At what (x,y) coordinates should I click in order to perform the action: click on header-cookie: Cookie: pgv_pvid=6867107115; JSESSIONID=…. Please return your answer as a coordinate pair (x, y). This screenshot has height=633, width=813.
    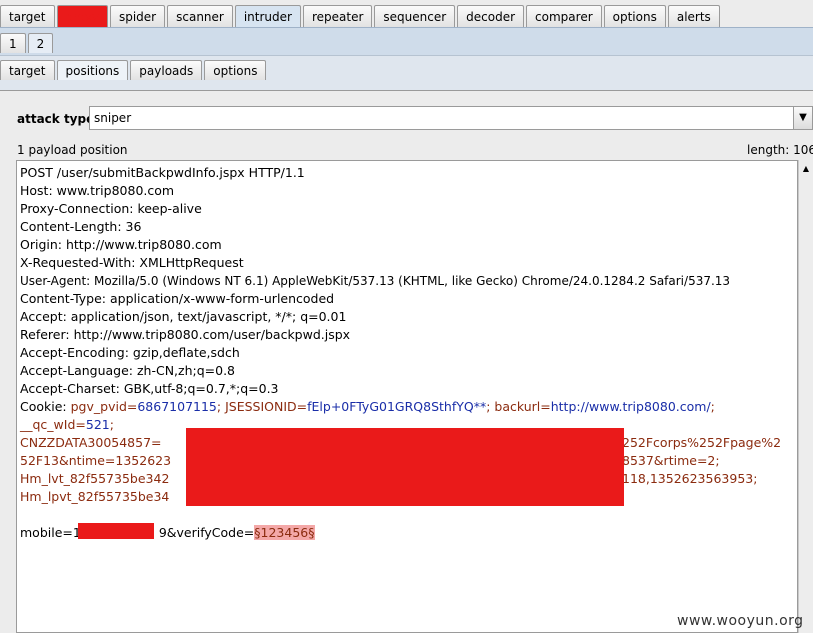
    Looking at the image, I should click on (400, 407).